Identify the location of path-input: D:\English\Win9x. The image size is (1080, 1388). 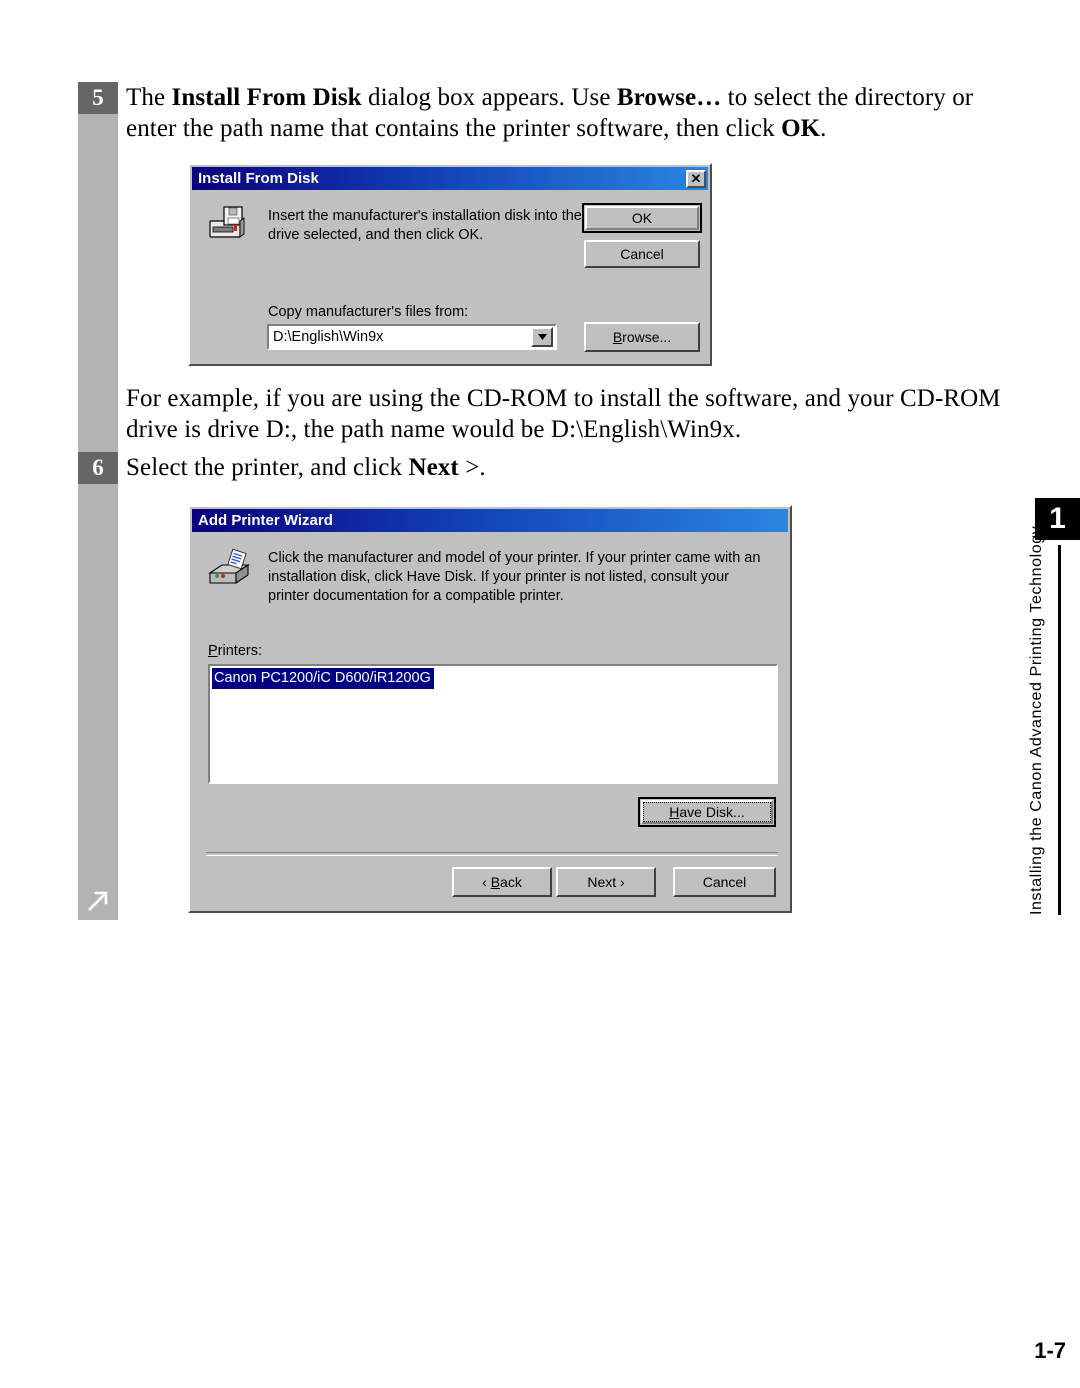
(400, 337).